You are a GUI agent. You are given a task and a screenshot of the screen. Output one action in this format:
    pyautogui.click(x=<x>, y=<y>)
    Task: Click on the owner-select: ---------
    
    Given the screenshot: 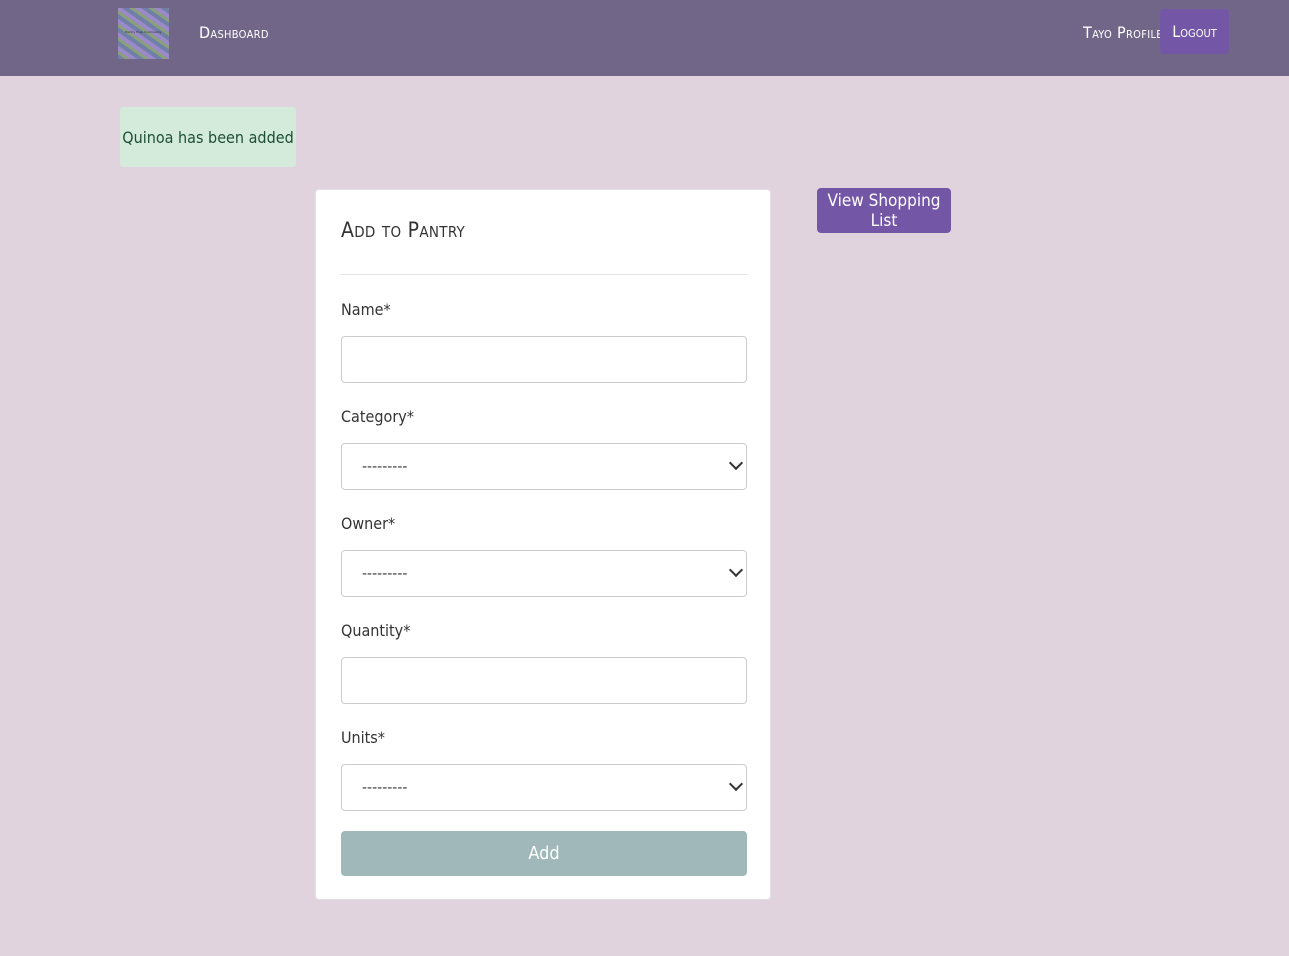 What is the action you would take?
    pyautogui.click(x=544, y=573)
    